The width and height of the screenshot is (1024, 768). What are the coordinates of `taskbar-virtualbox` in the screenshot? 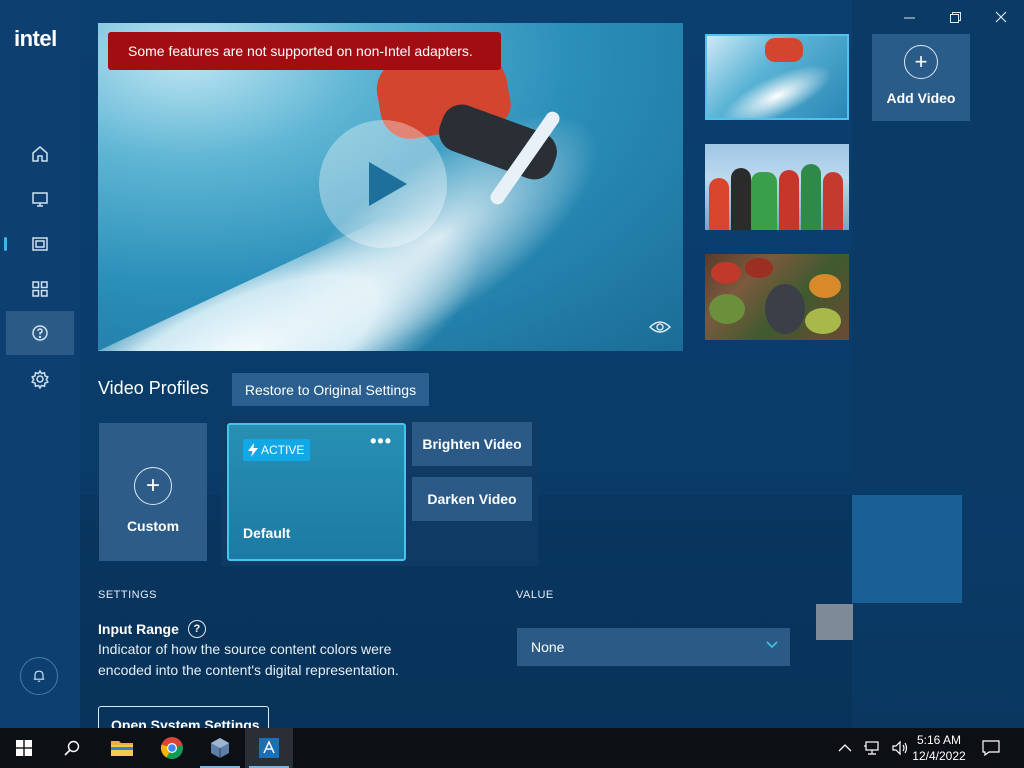 It's located at (220, 748).